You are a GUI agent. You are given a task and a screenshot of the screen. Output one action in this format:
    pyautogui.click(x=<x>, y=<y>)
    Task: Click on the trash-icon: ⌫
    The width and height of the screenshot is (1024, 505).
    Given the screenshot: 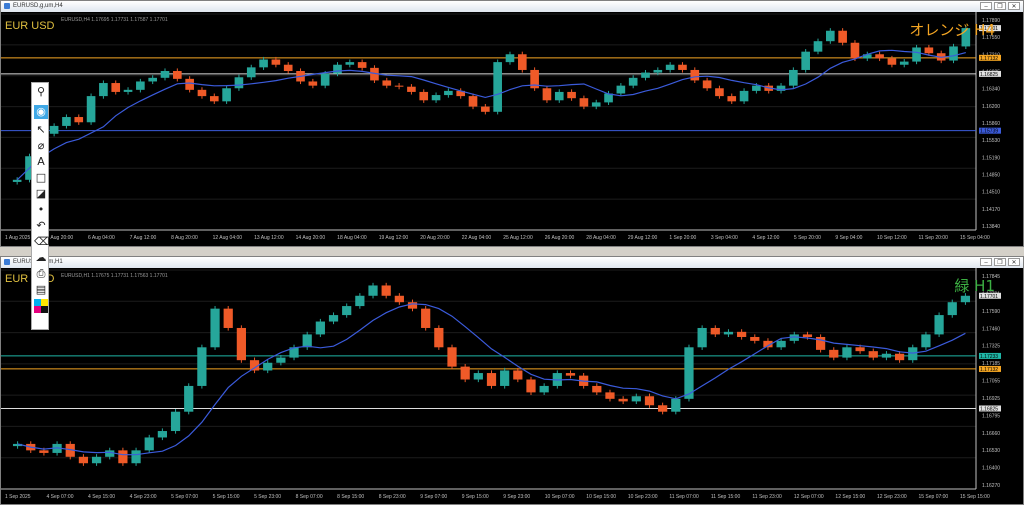 What is the action you would take?
    pyautogui.click(x=42, y=242)
    